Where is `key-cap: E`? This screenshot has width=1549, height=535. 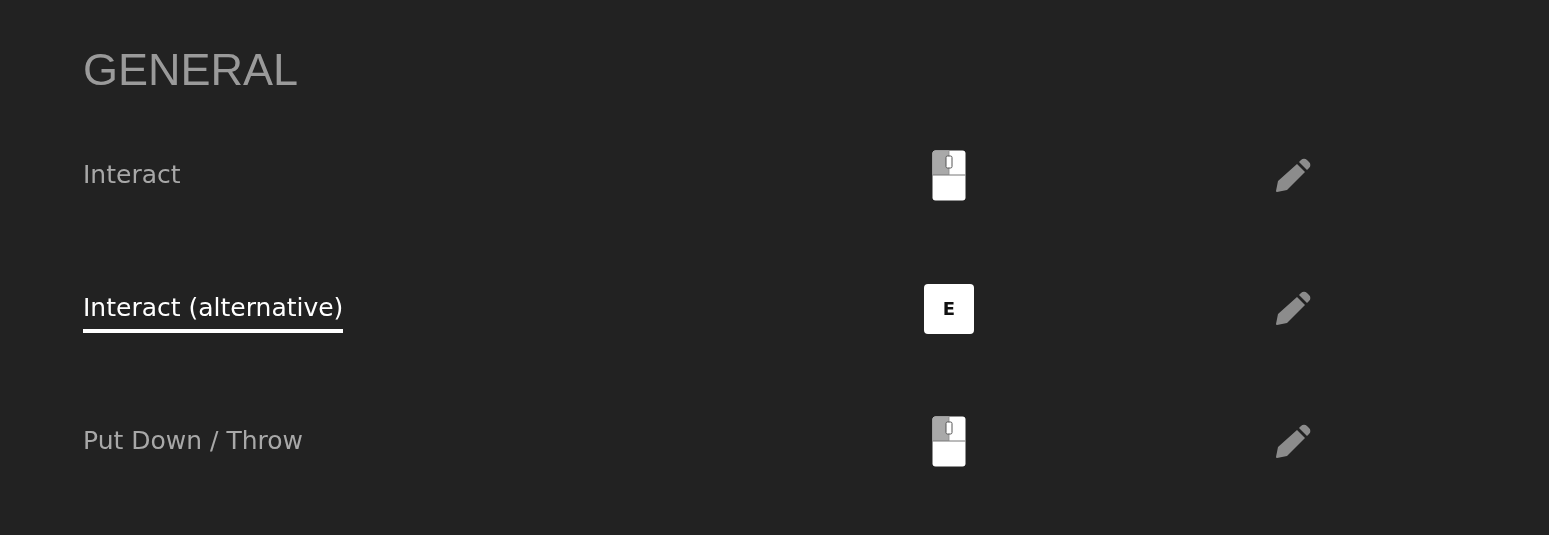
key-cap: E is located at coordinates (949, 308).